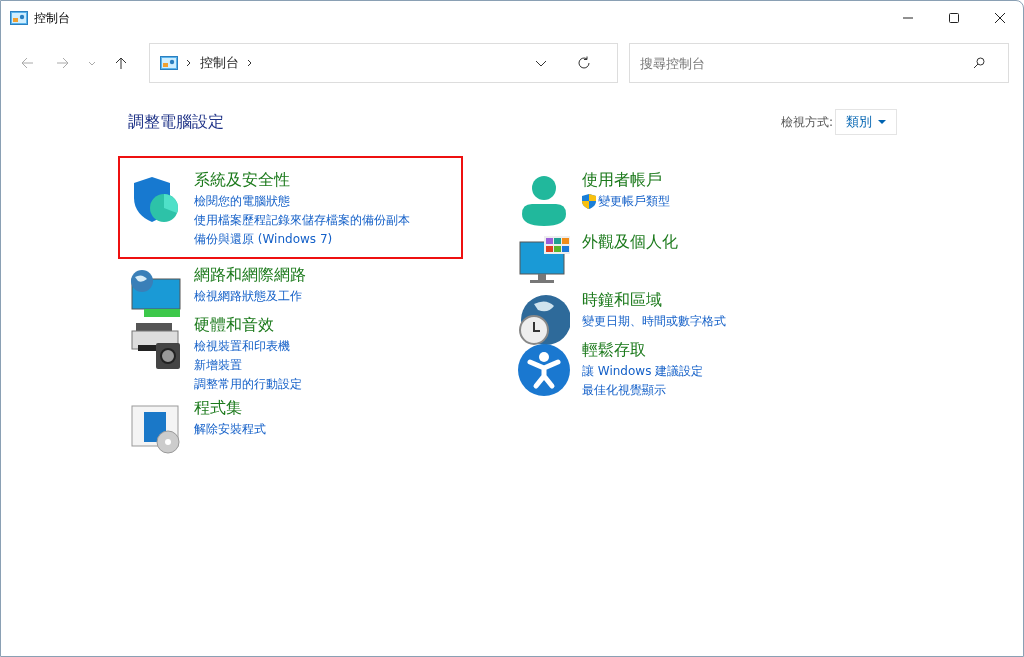  Describe the element at coordinates (121, 63) in the screenshot. I see `up-arrow-icon` at that location.